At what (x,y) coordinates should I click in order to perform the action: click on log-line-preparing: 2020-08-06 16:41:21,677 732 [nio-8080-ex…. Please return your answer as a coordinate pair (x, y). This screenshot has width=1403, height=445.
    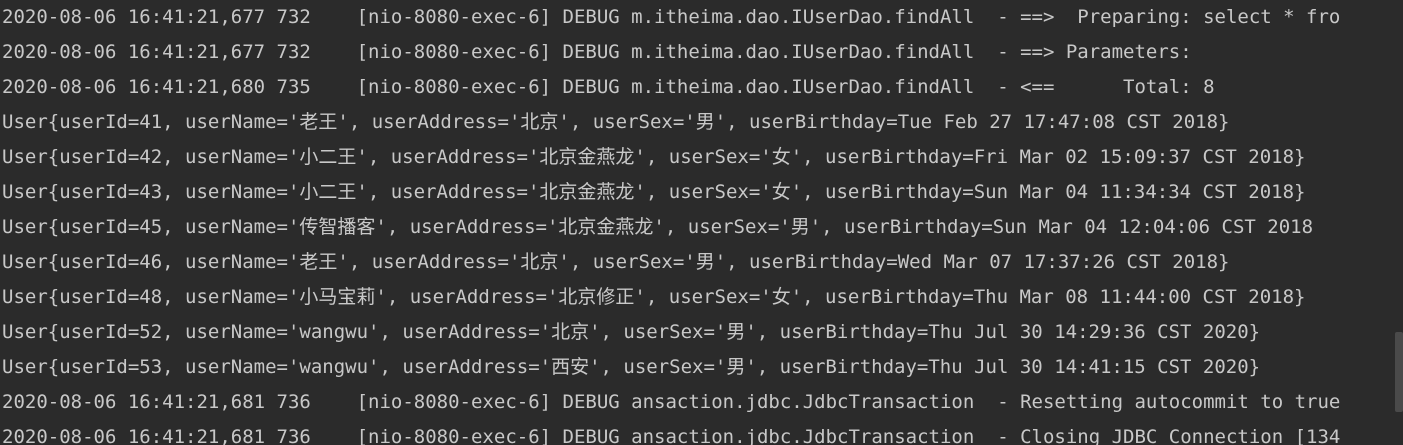
    Looking at the image, I should click on (671, 17).